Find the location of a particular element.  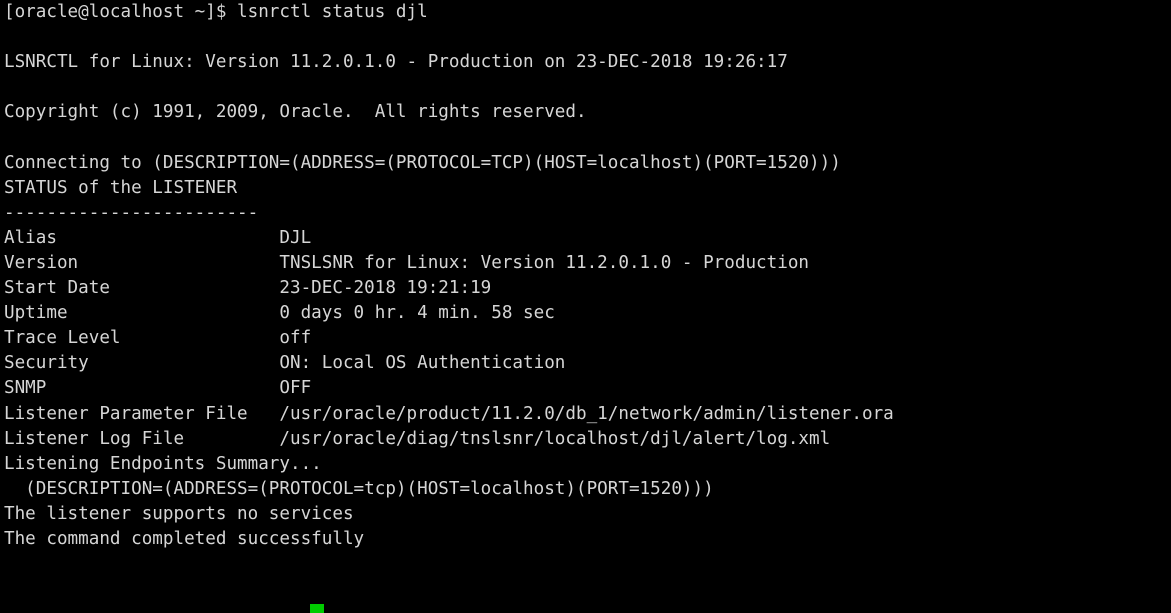

terminal-line-status-header: STATUS of the LISTENER is located at coordinates (121, 187).